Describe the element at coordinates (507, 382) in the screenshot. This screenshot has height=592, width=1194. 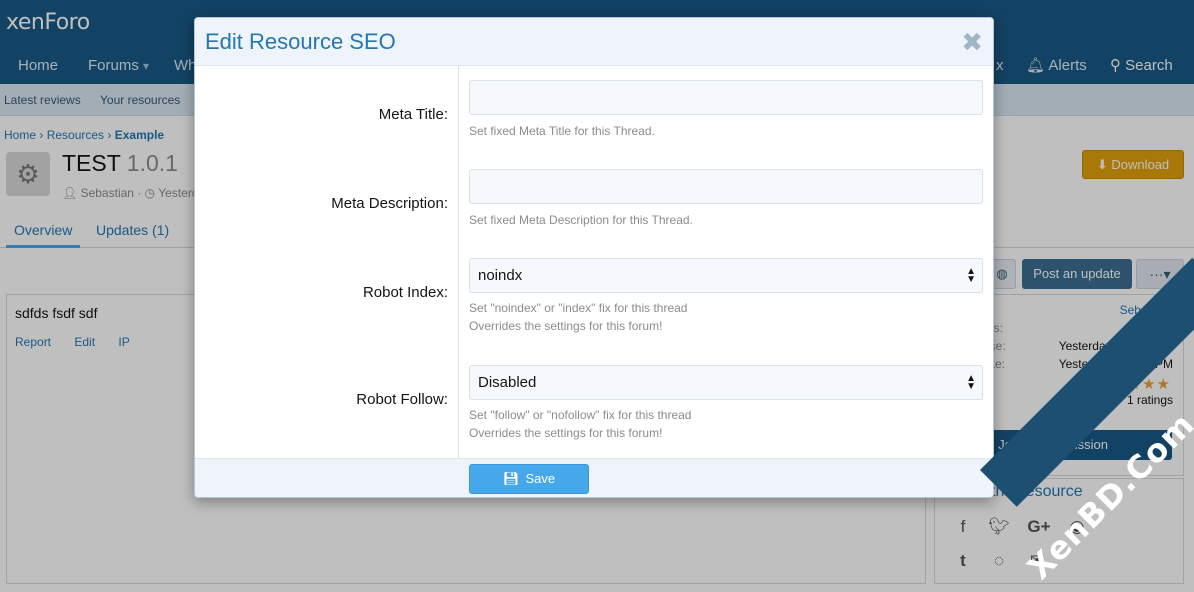
I see `robot-follow-value: Disabled` at that location.